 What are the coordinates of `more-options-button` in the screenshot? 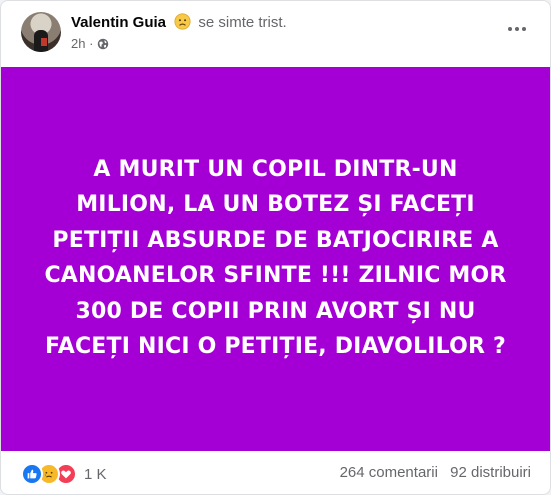 It's located at (517, 29).